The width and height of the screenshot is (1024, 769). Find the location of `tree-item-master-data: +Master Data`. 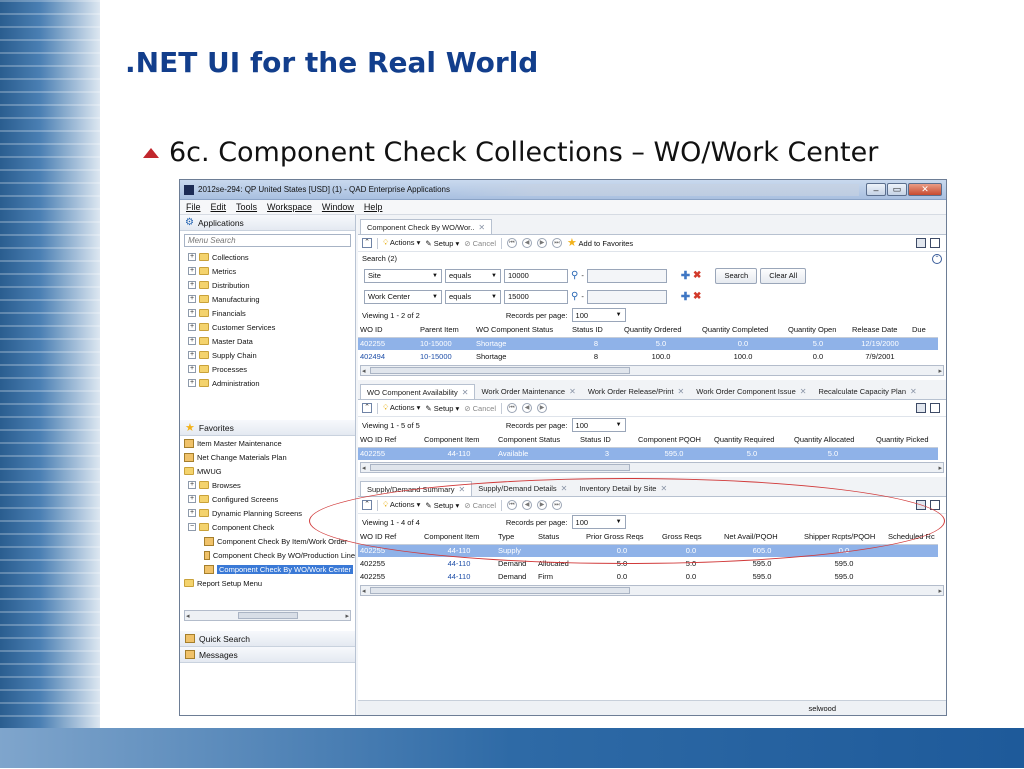

tree-item-master-data: +Master Data is located at coordinates (267, 341).